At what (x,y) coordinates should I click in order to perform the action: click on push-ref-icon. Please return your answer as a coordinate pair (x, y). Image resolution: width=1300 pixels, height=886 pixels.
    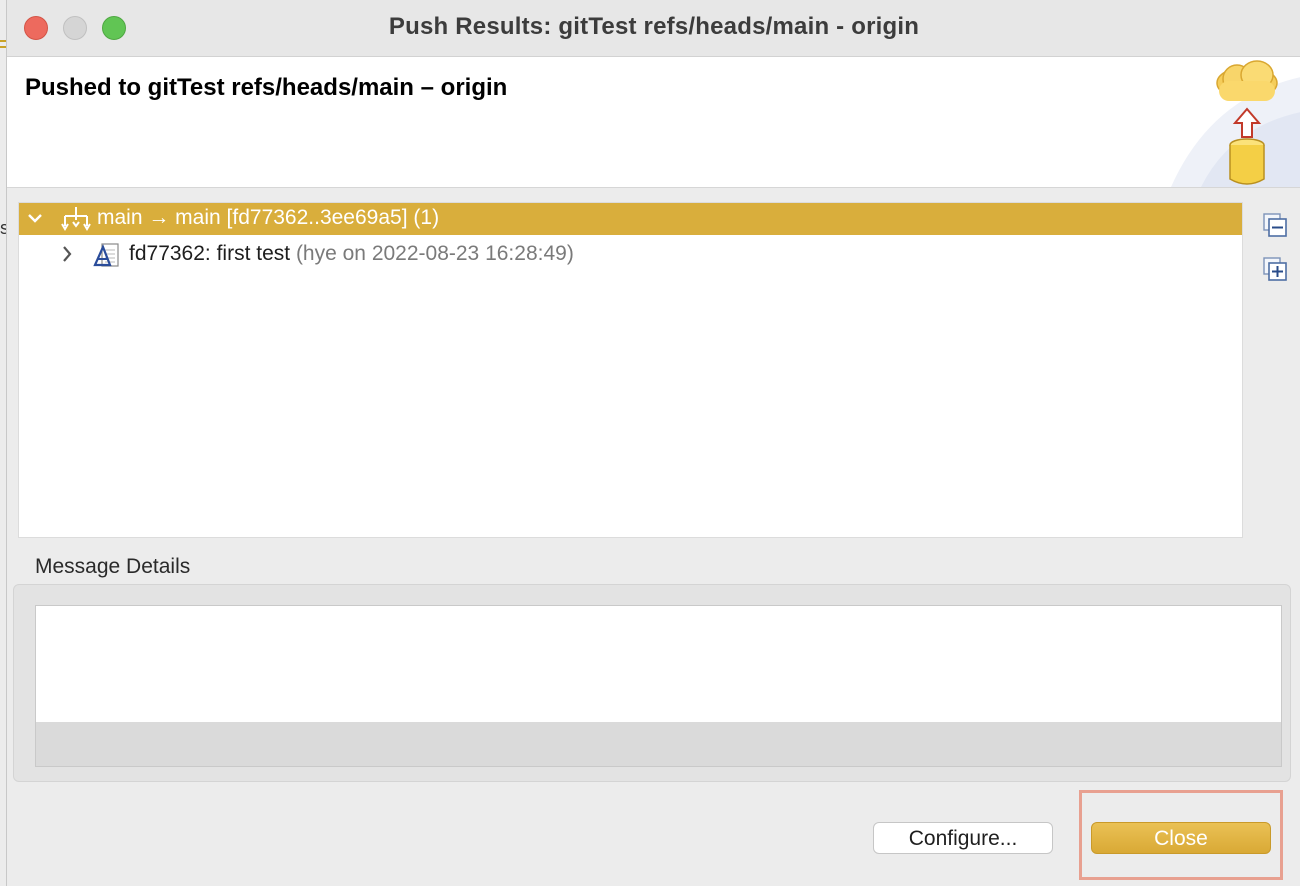
    Looking at the image, I should click on (76, 219).